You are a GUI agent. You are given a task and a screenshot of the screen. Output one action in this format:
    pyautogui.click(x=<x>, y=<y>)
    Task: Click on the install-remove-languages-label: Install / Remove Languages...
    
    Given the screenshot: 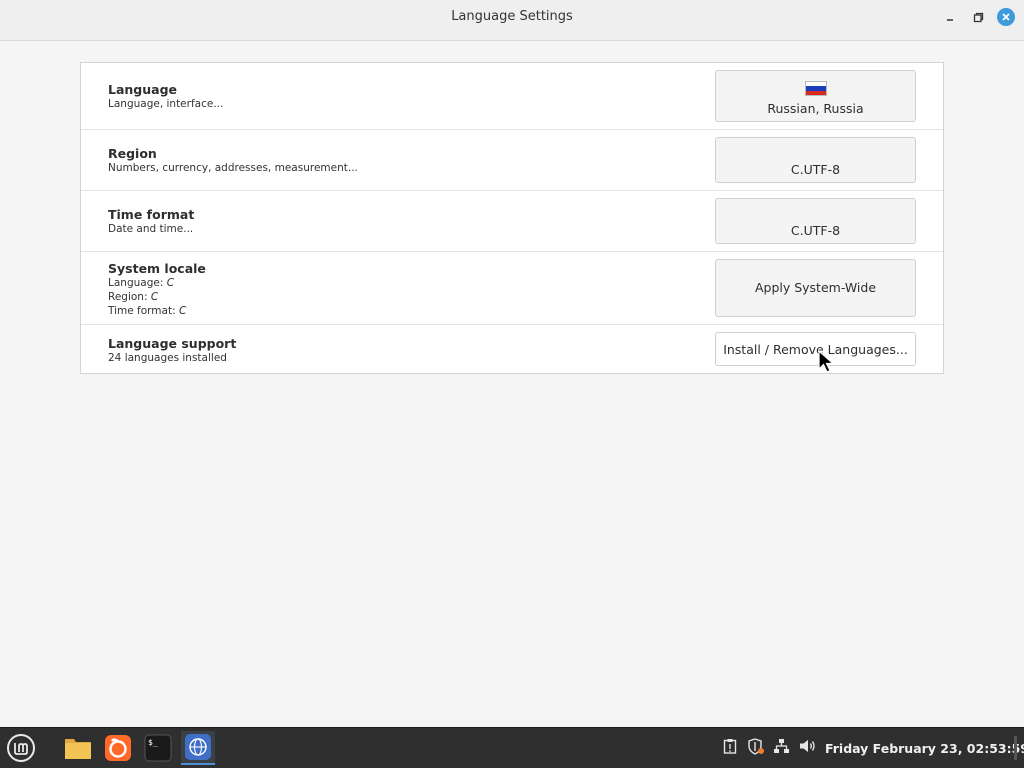 What is the action you would take?
    pyautogui.click(x=815, y=349)
    